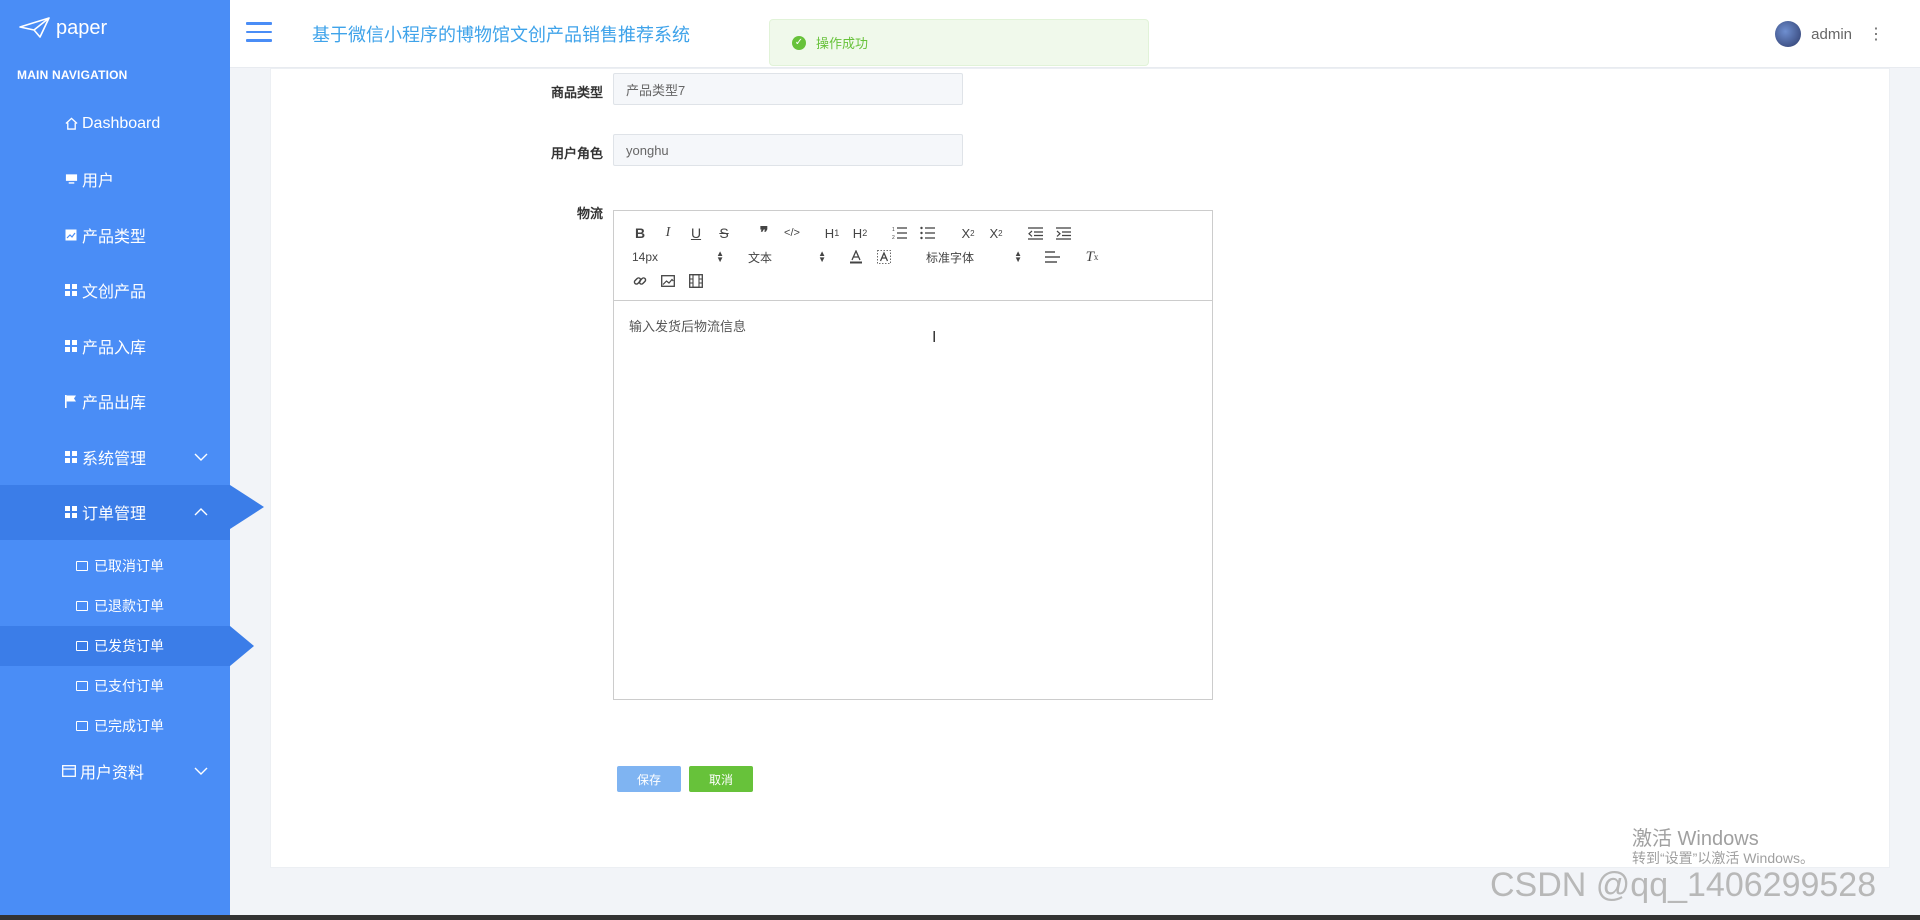 The image size is (1920, 920). Describe the element at coordinates (959, 42) in the screenshot. I see `success-toast: ✓ 操作成功` at that location.